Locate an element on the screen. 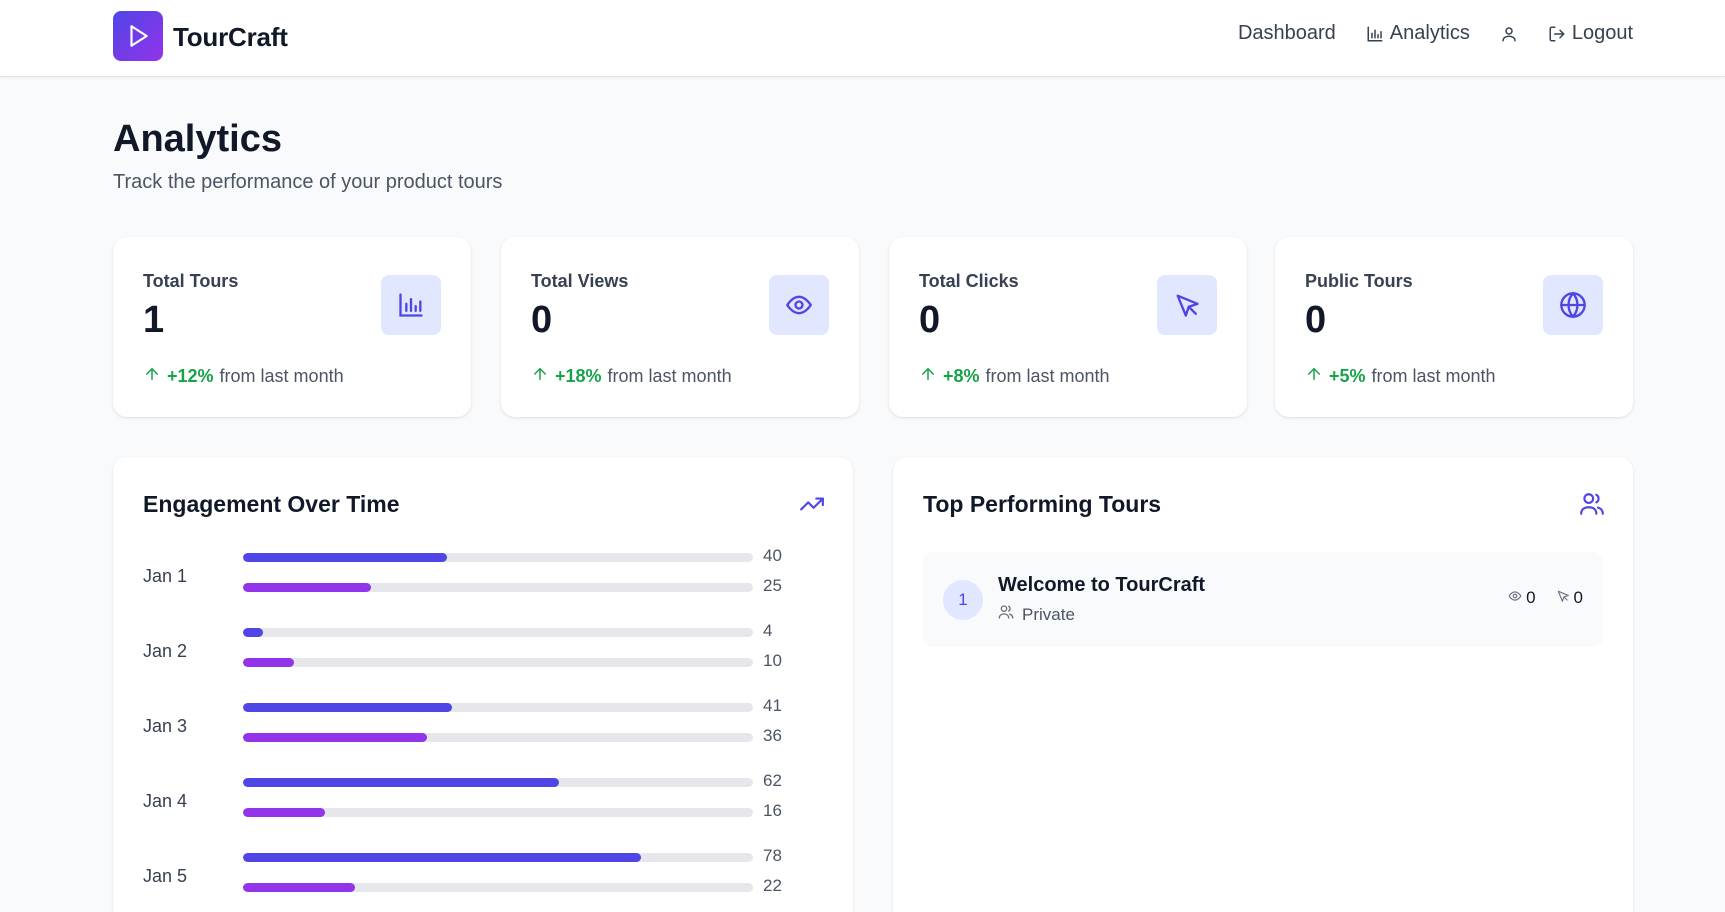 The image size is (1725, 912). stat-change-percent: +8% is located at coordinates (961, 376).